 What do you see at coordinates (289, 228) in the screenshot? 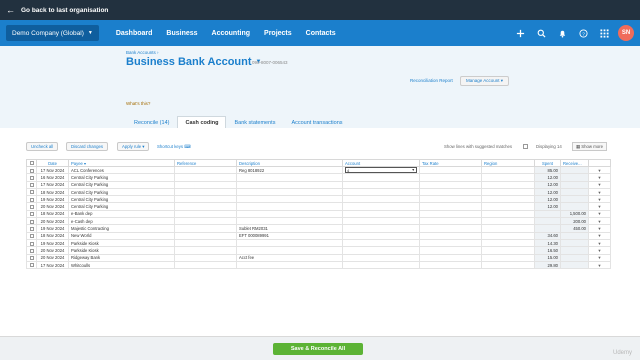
I see `description-cell: Sublet RM2031` at bounding box center [289, 228].